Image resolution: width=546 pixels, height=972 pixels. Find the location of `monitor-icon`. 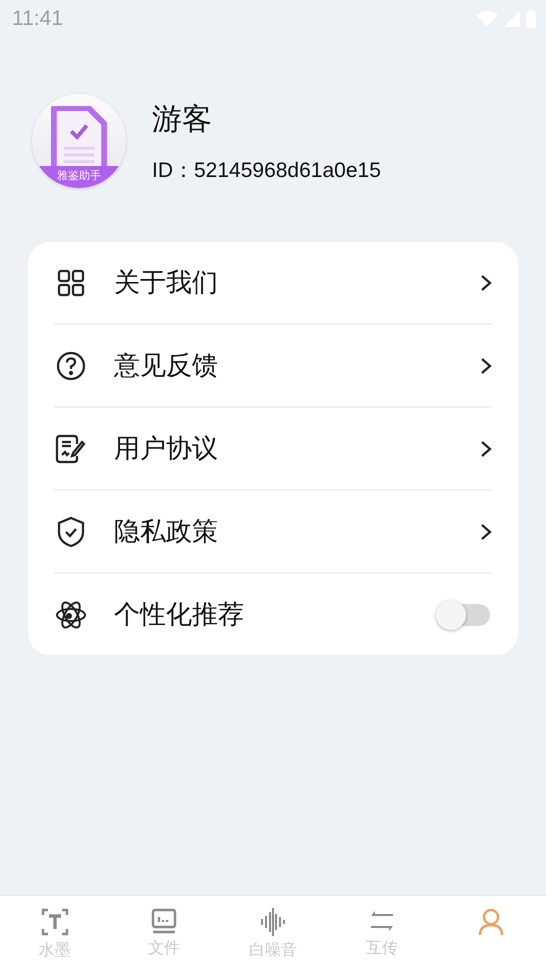

monitor-icon is located at coordinates (163, 921).